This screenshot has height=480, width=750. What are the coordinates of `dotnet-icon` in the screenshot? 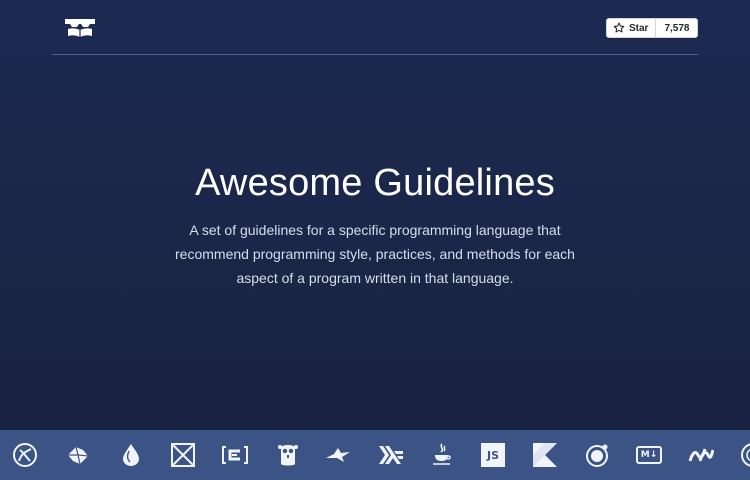 It's located at (701, 455).